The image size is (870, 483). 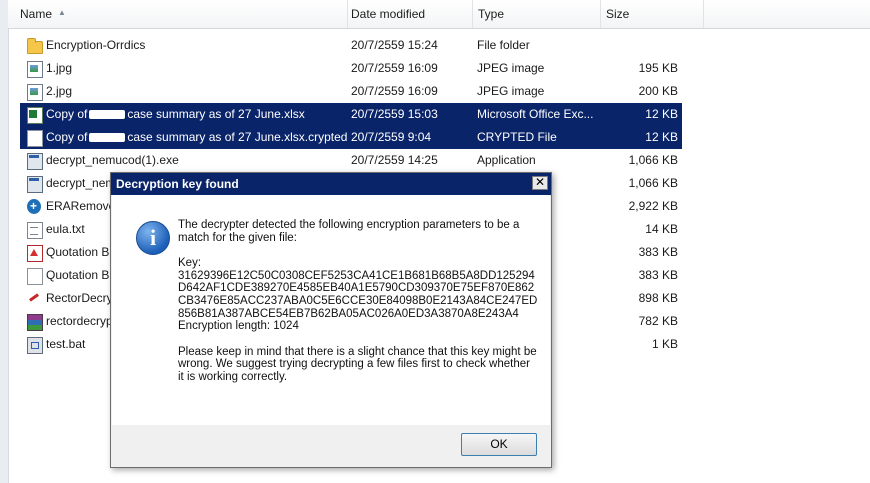 What do you see at coordinates (658, 91) in the screenshot?
I see `file-size: 200 KB` at bounding box center [658, 91].